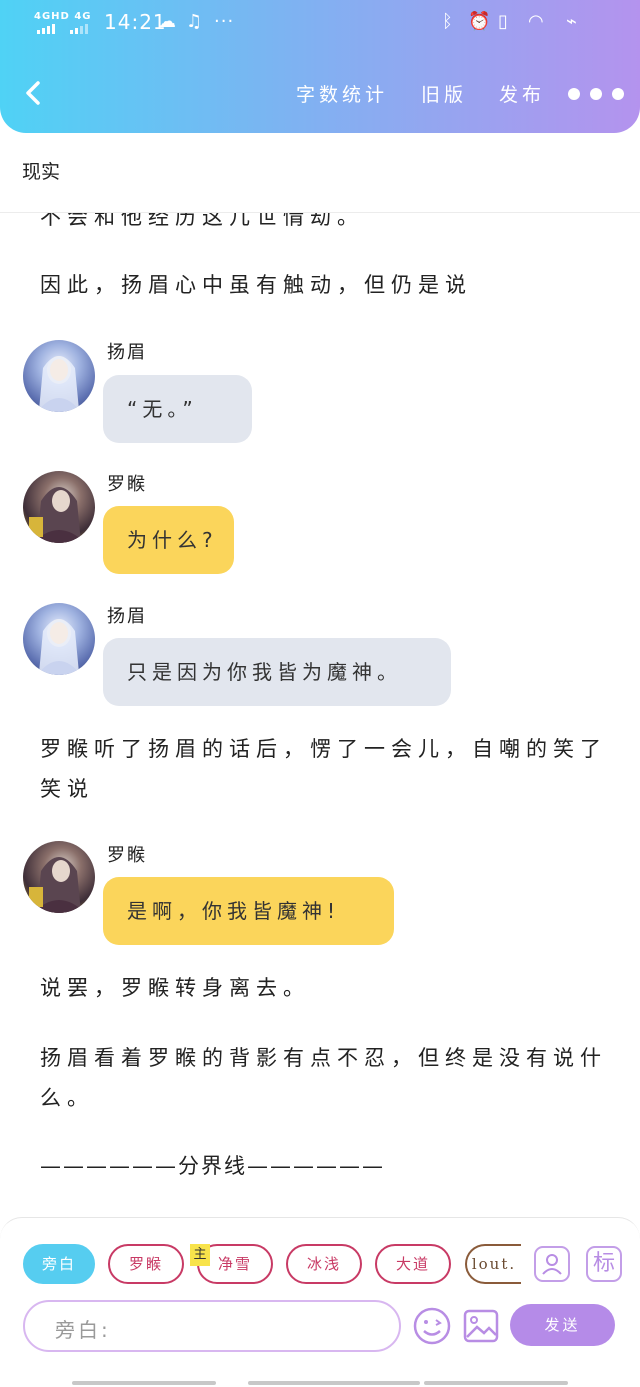  What do you see at coordinates (146, 1264) in the screenshot?
I see `role-chip: 罗睺` at bounding box center [146, 1264].